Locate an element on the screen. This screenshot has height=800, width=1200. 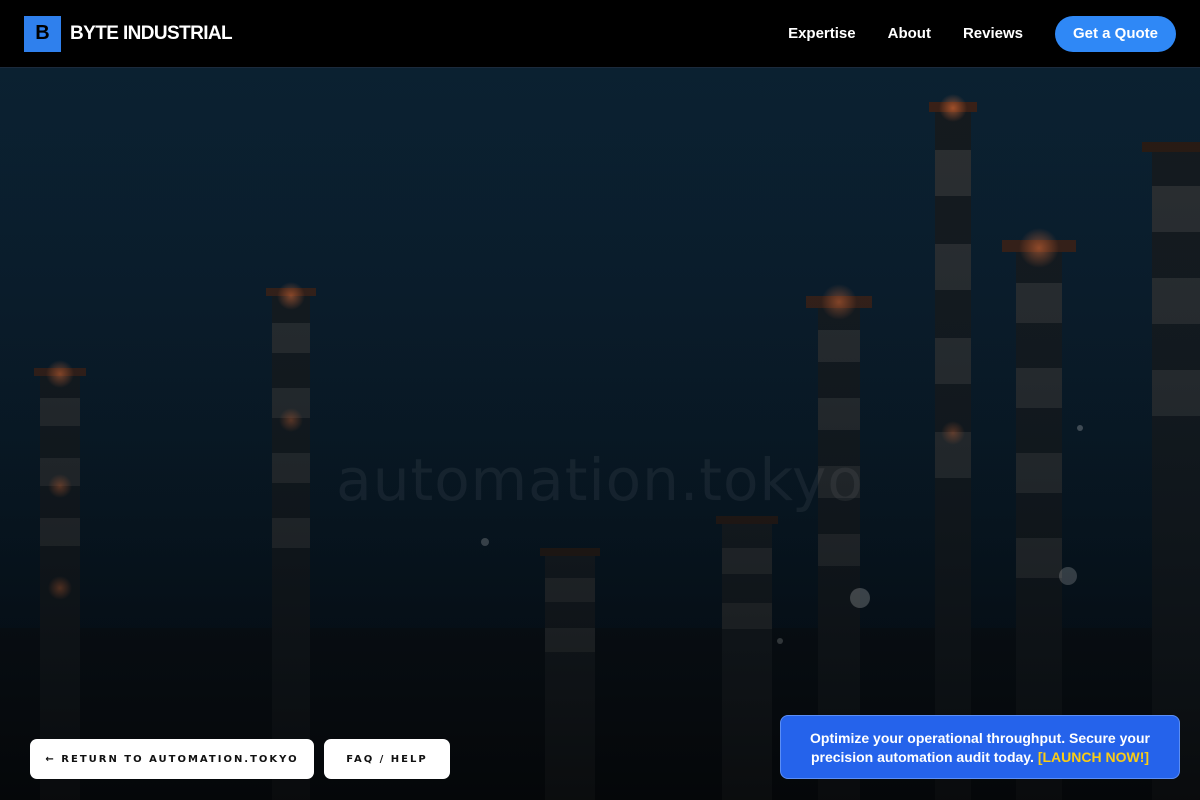
return-to-site-button: ← RETURN TO AUTOMATION.TOKYO is located at coordinates (172, 759).